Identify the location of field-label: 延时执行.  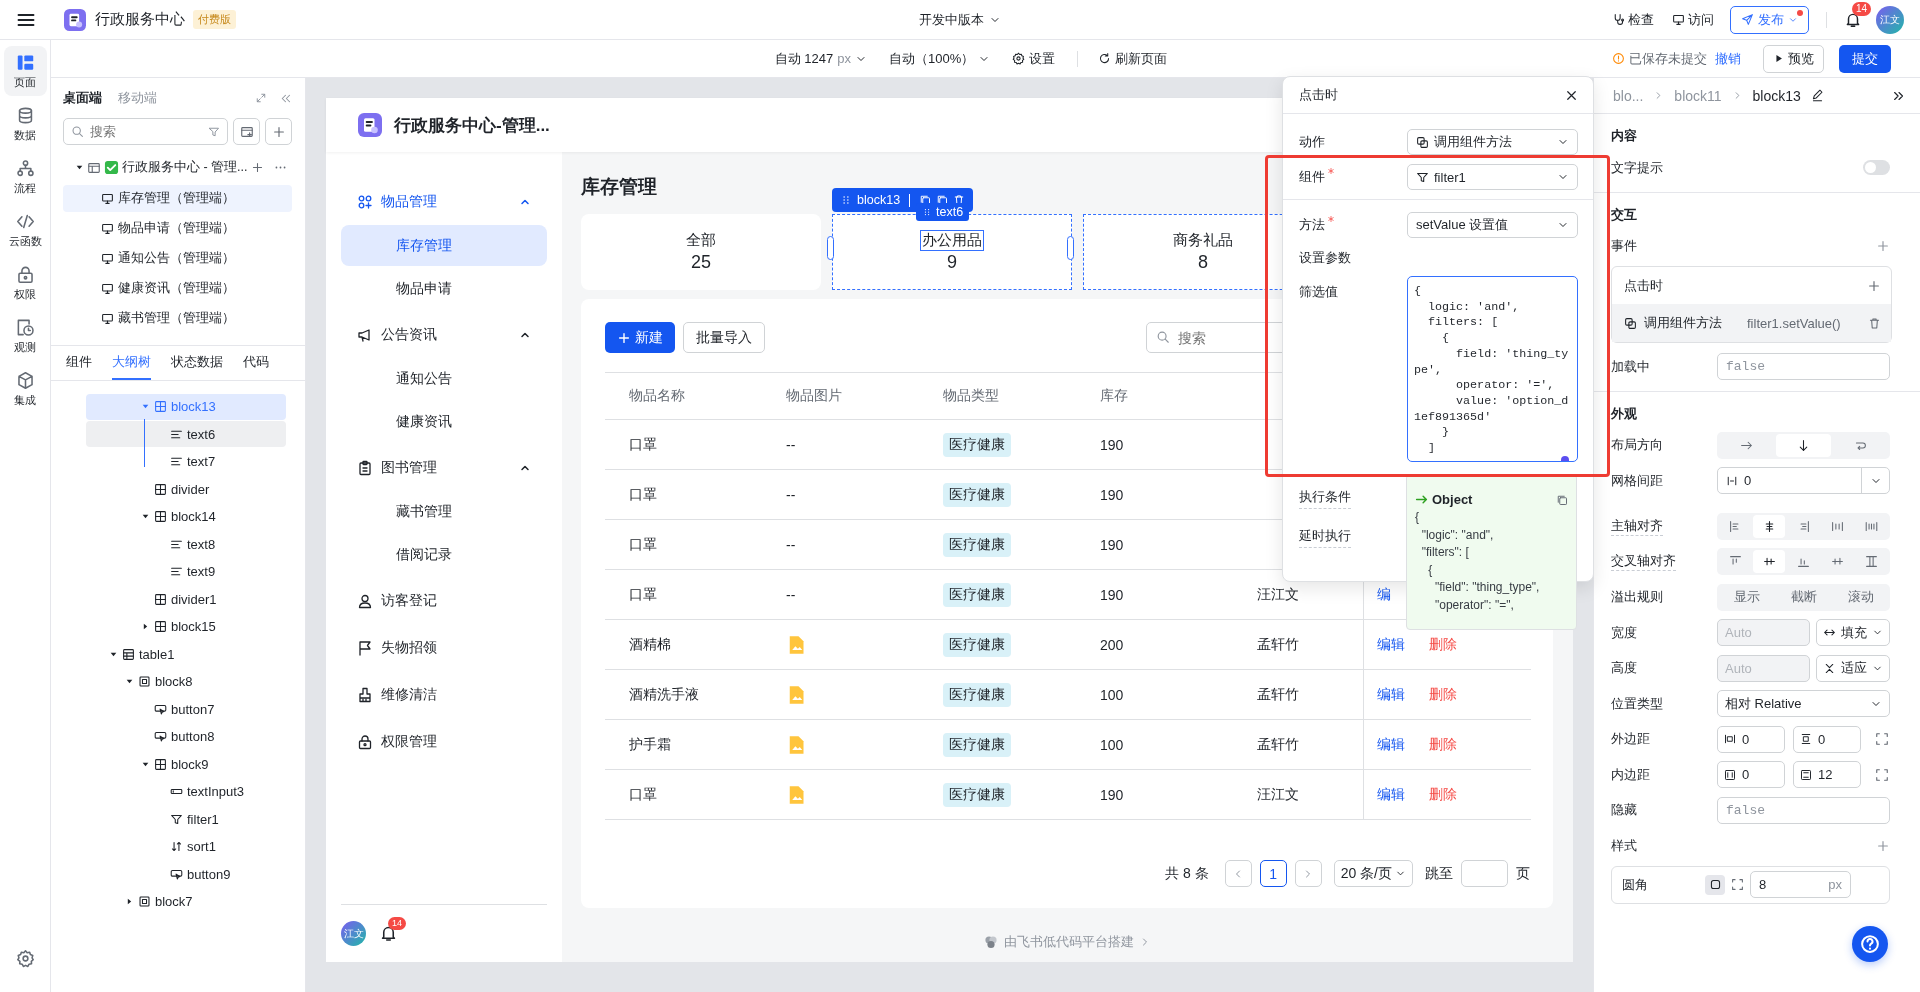
(1325, 537).